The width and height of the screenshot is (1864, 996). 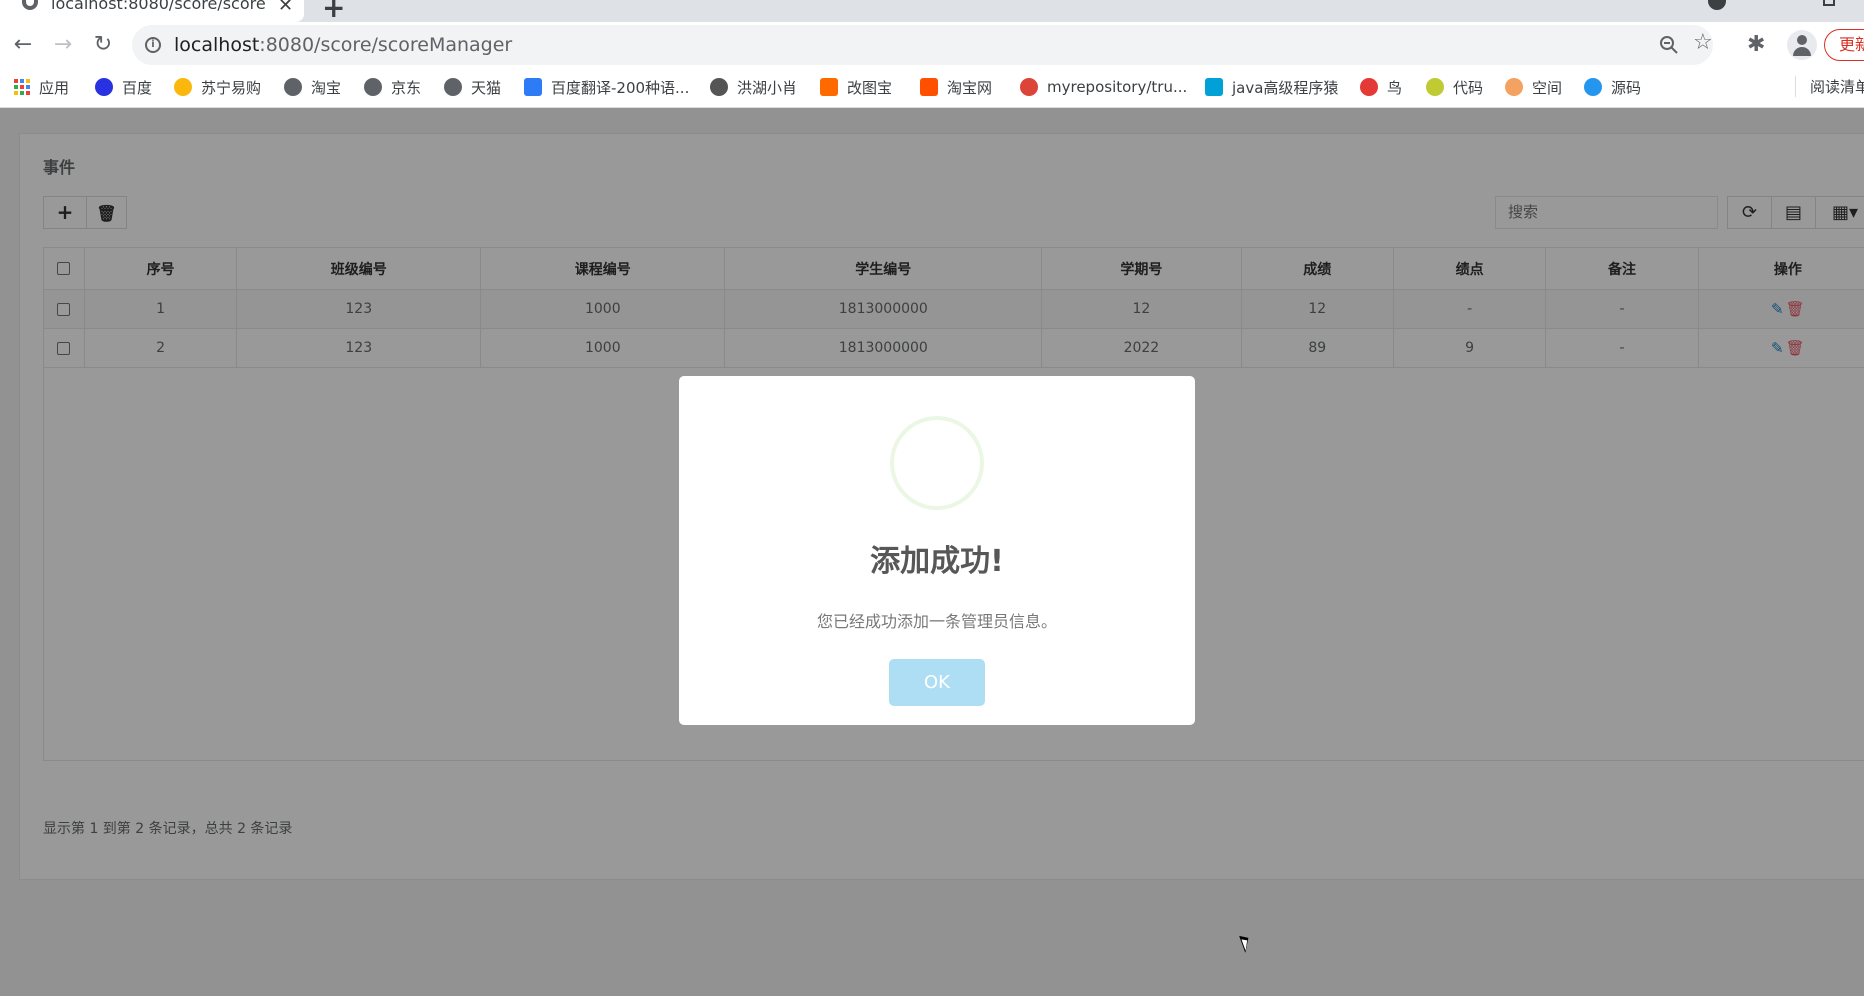 What do you see at coordinates (922, 45) in the screenshot?
I see `address-bar: i localhost:8080/score/scoreManager ☆` at bounding box center [922, 45].